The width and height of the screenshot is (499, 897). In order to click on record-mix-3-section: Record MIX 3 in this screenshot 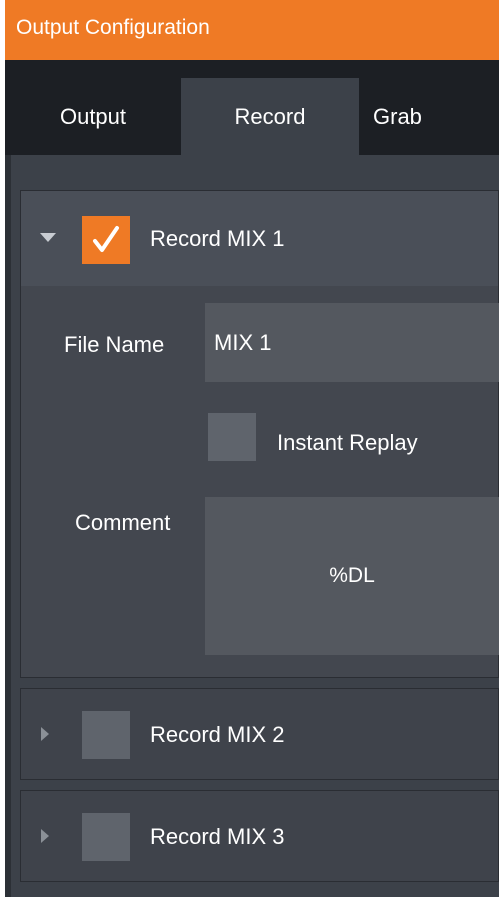, I will do `click(259, 836)`.